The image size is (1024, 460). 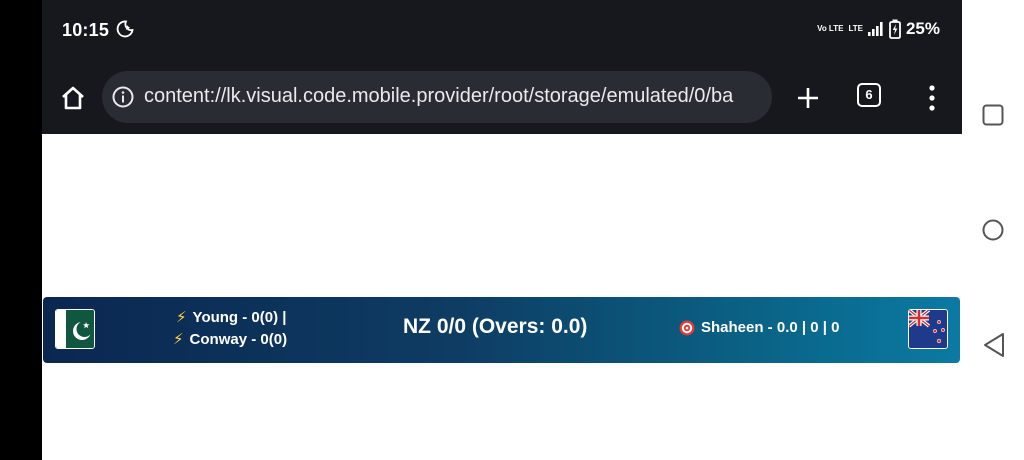 I want to click on network-type-label: Vo LTE, so click(x=830, y=28).